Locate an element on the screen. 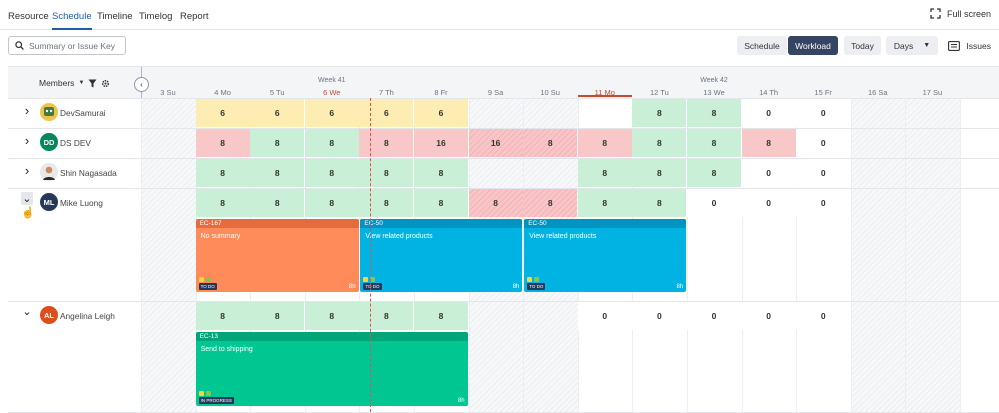  tab-report: Report is located at coordinates (194, 16).